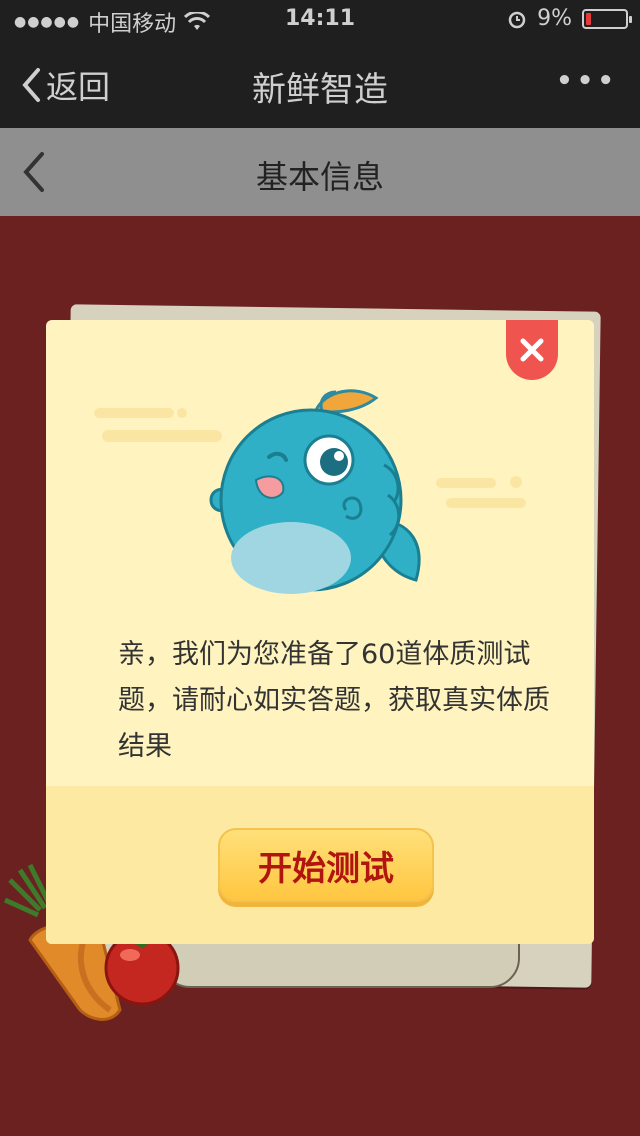 The image size is (640, 1136). Describe the element at coordinates (588, 18) in the screenshot. I see `battery-level` at that location.